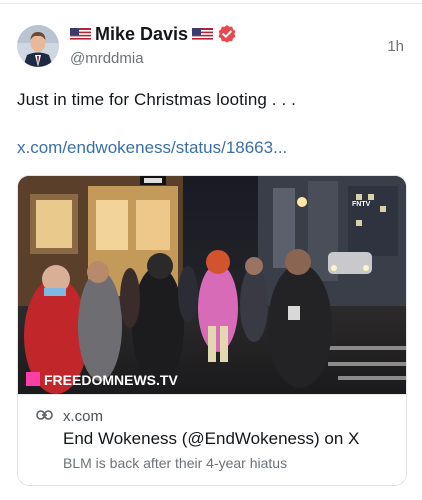 The image size is (422, 500). I want to click on card-title: End Wokeness (@EndWokeness) on X, so click(211, 439).